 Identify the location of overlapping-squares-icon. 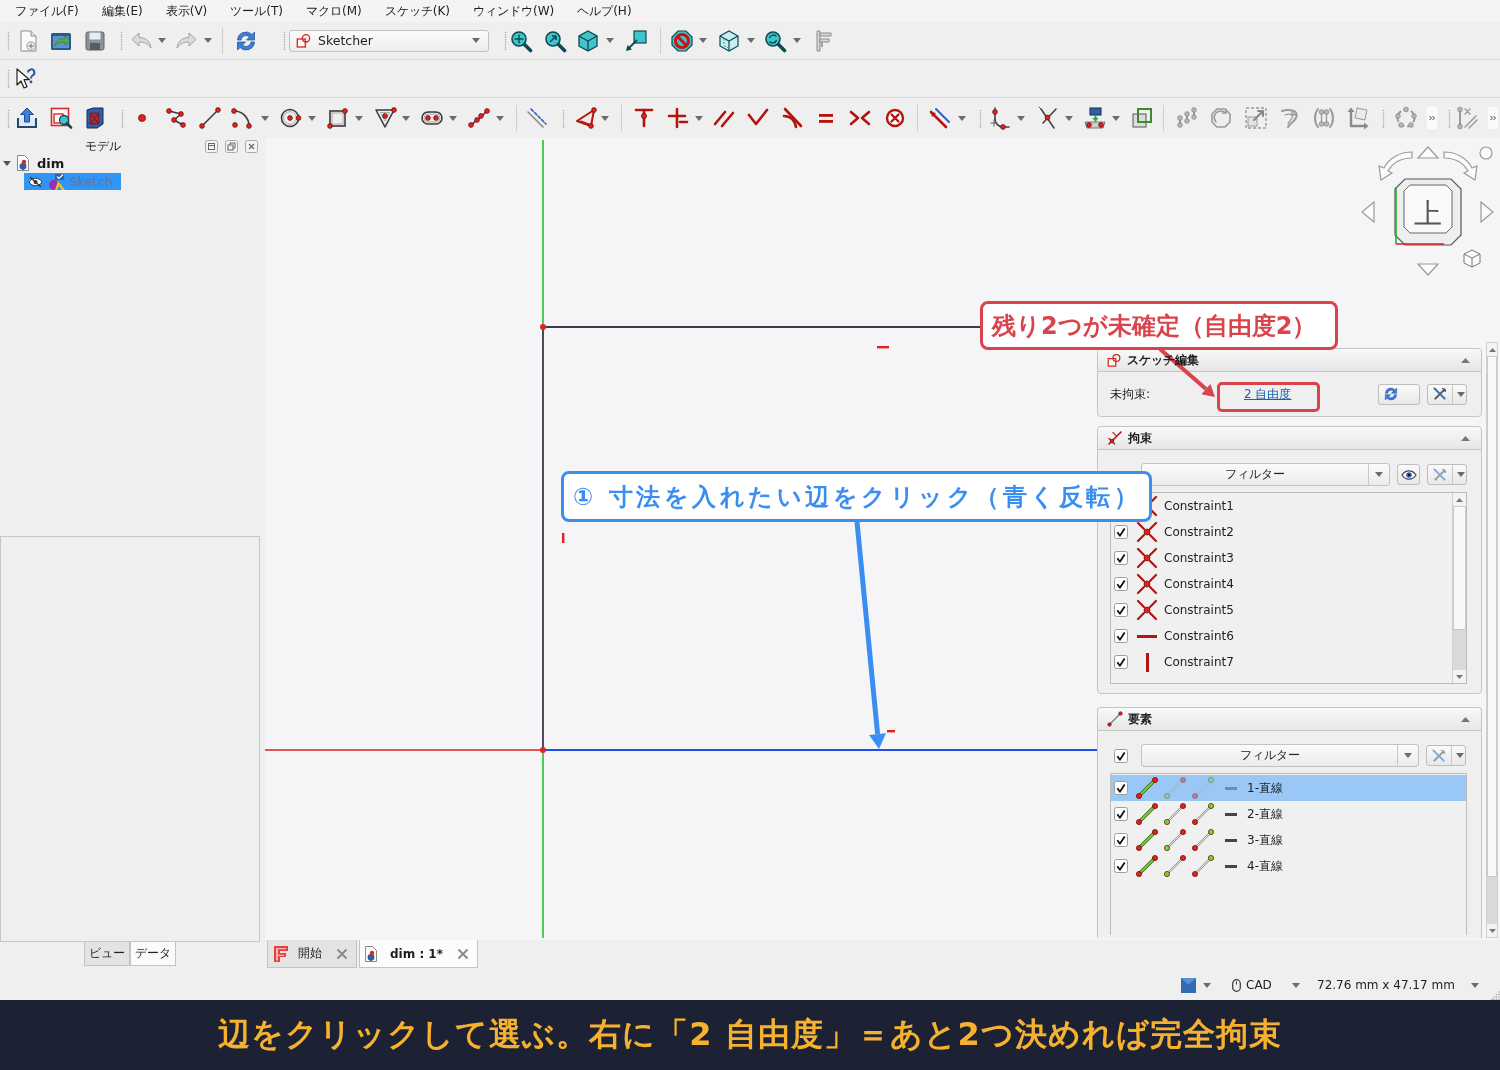
(1142, 118).